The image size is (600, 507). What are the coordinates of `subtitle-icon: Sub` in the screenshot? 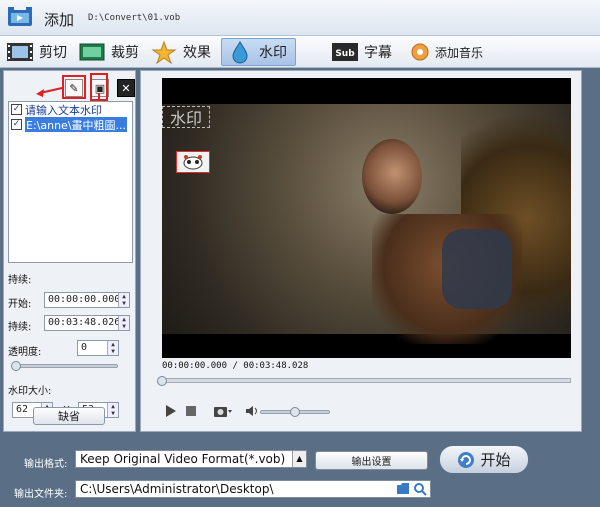 It's located at (345, 52).